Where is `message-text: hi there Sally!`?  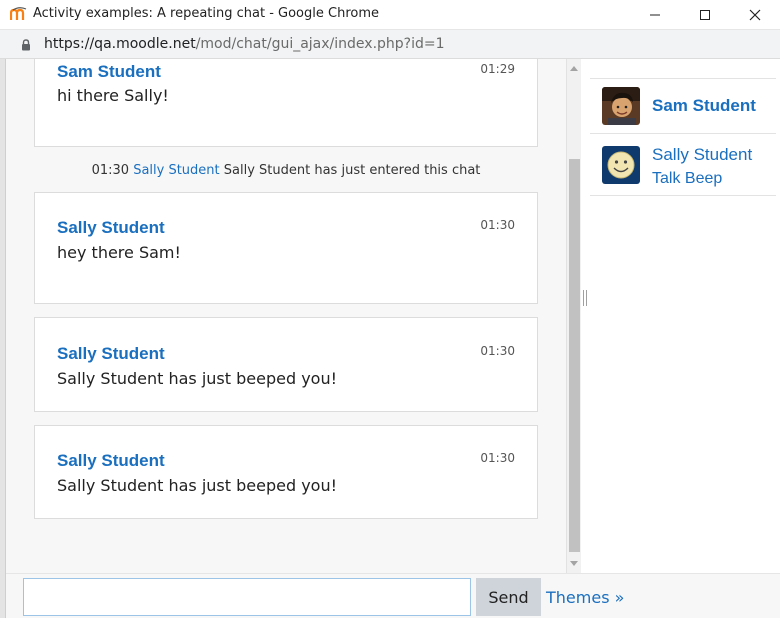 message-text: hi there Sally! is located at coordinates (113, 95).